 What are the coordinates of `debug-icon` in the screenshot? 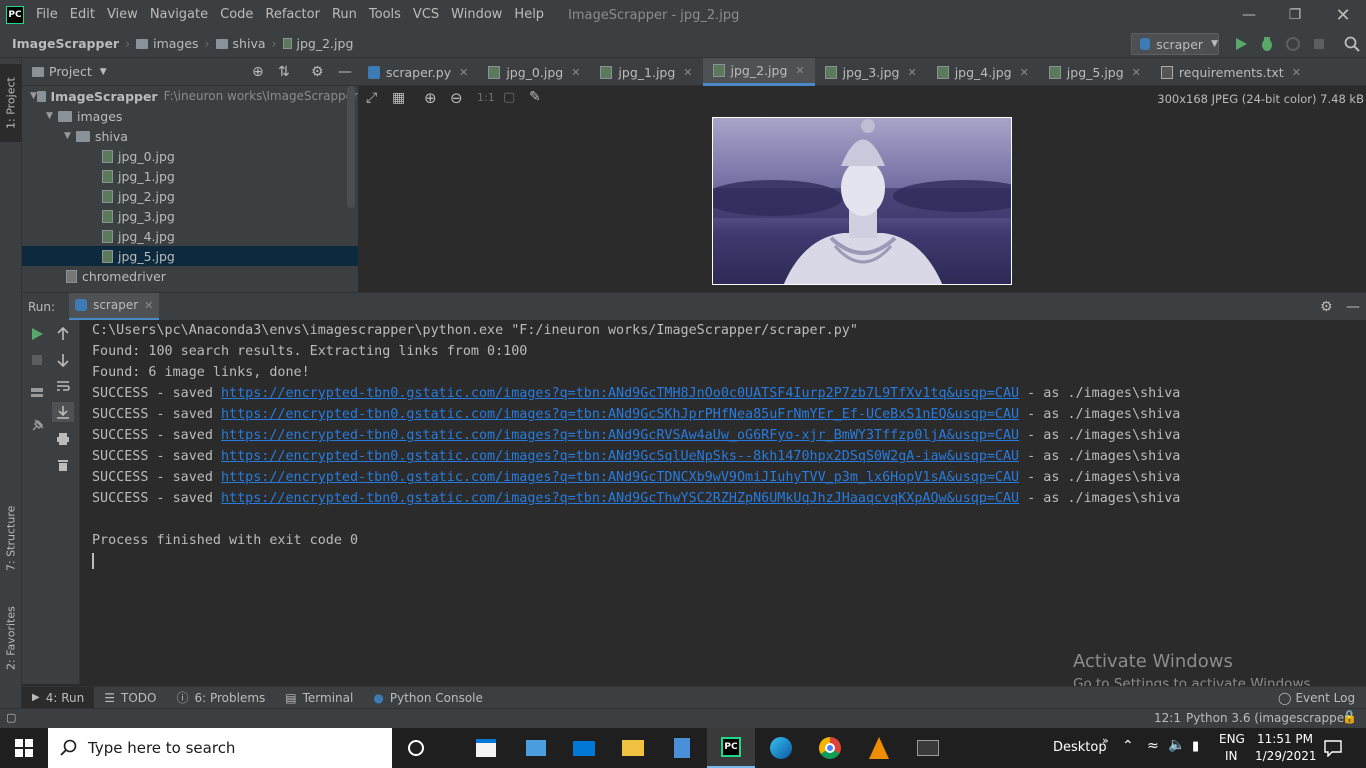 It's located at (1267, 44).